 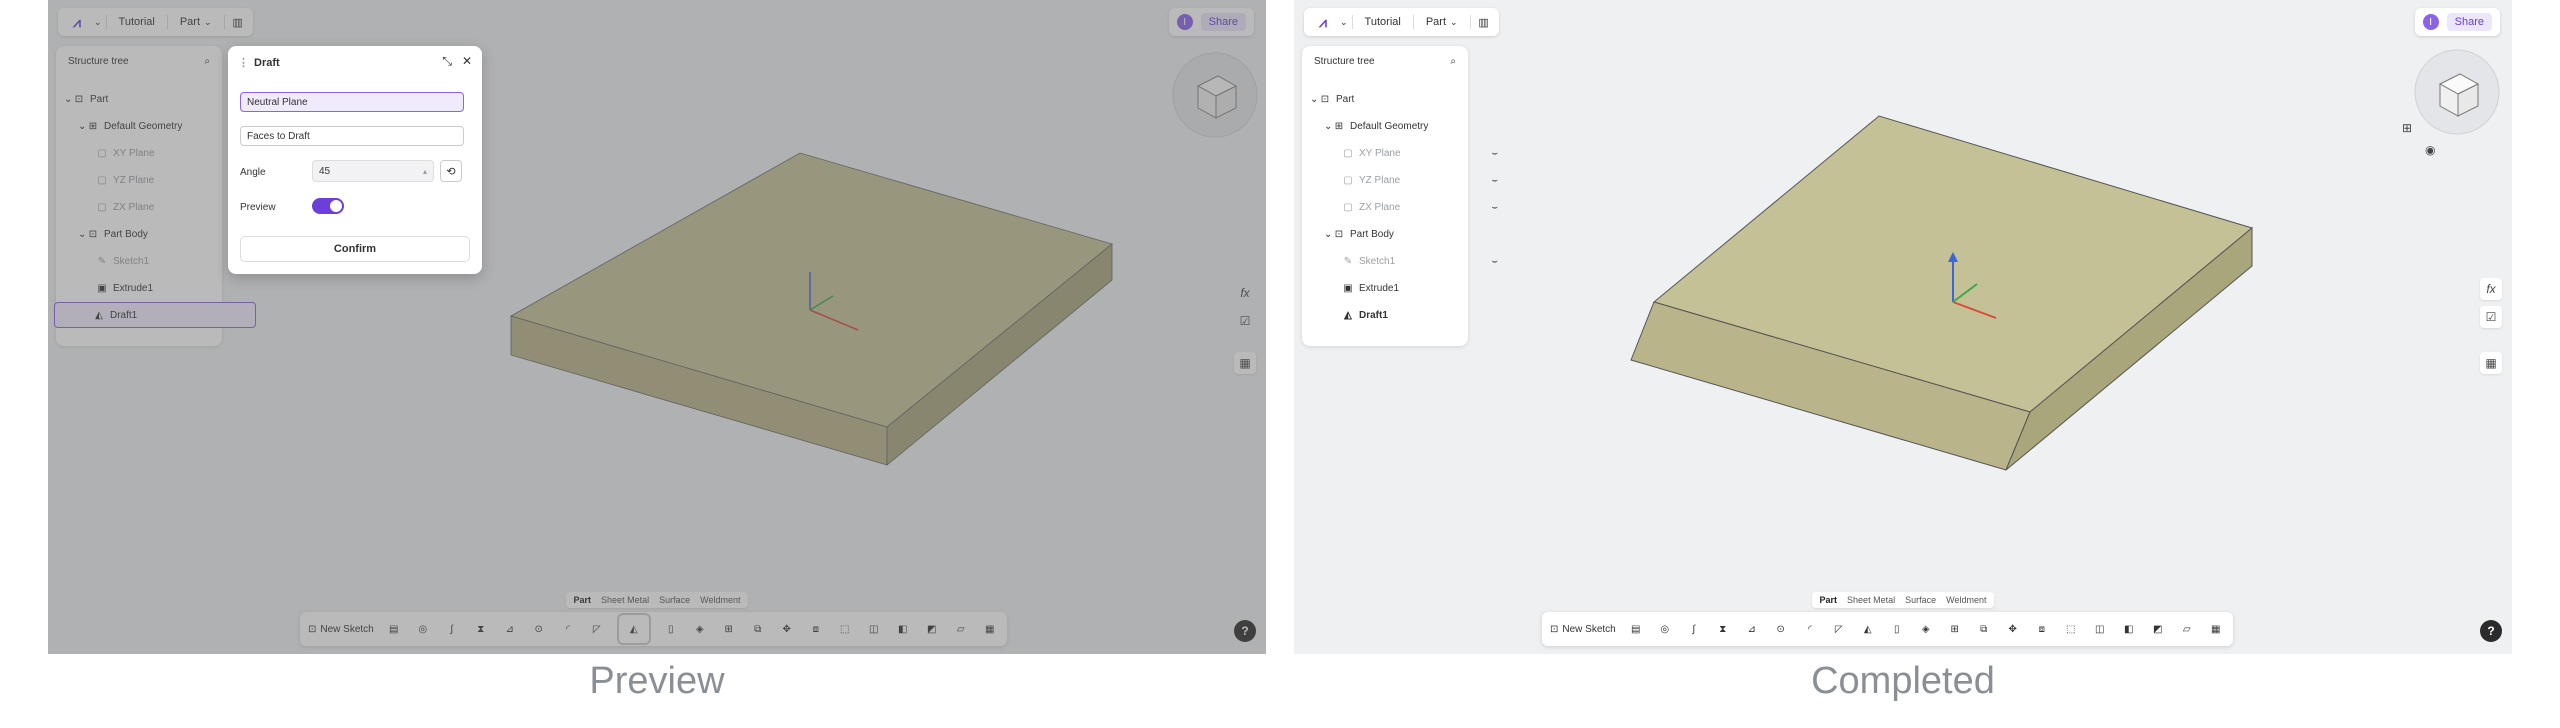 What do you see at coordinates (352, 102) in the screenshot?
I see `neutral-plane-field: Neutral Plane` at bounding box center [352, 102].